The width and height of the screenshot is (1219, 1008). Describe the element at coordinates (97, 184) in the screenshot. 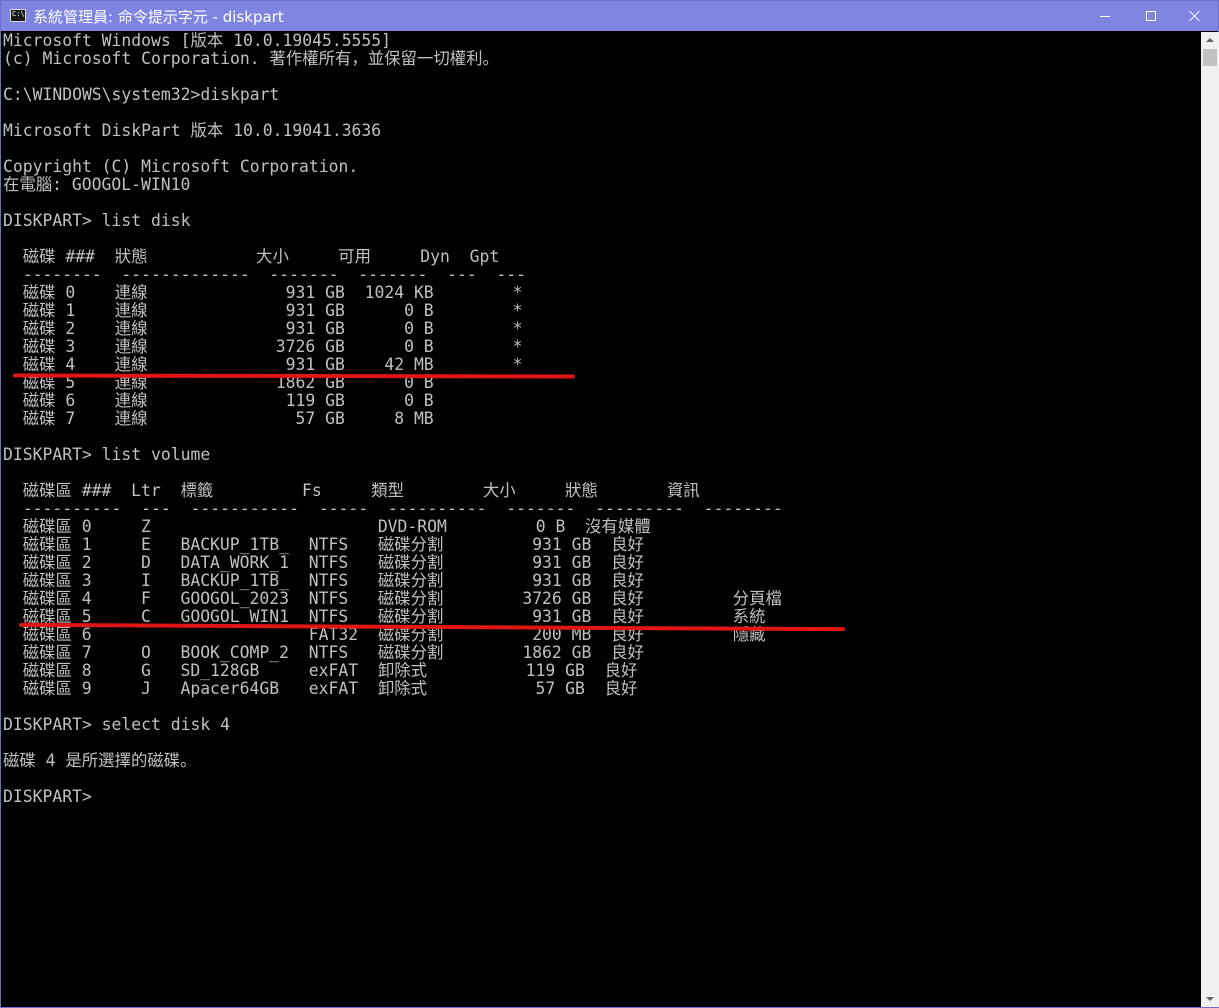

I see `console-line: 在電腦: GOOGOL-WIN10` at that location.